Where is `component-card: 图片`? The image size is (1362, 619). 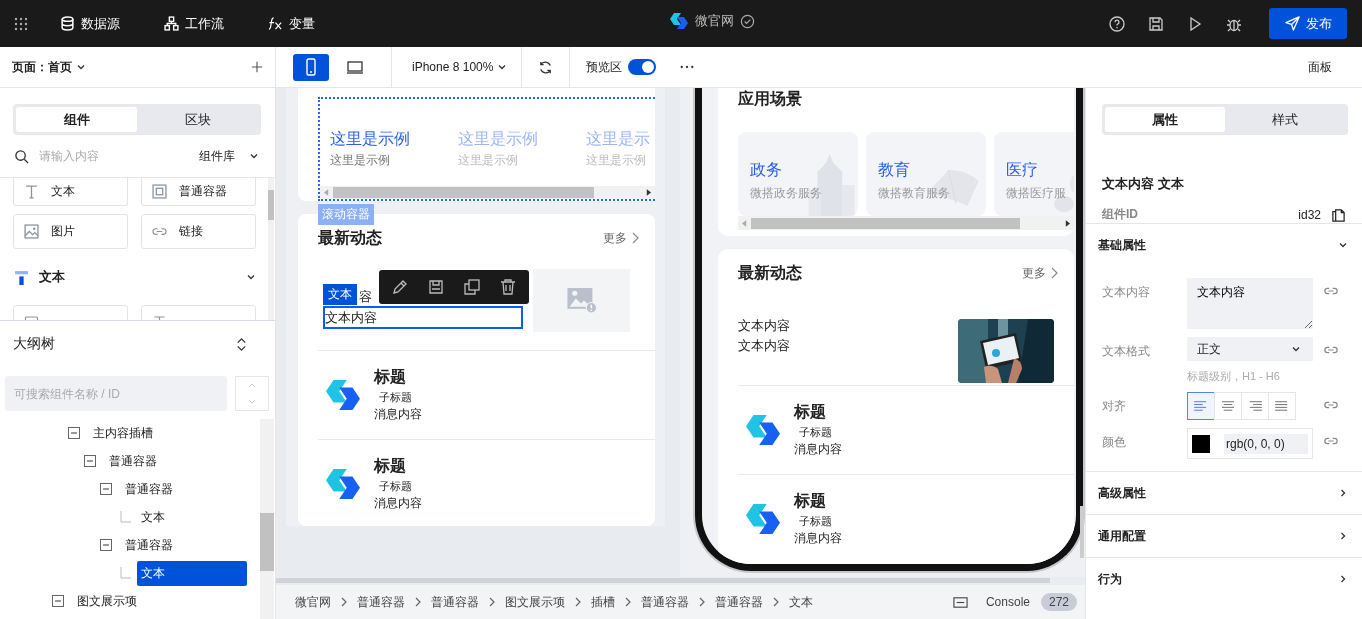
component-card: 图片 is located at coordinates (70, 231).